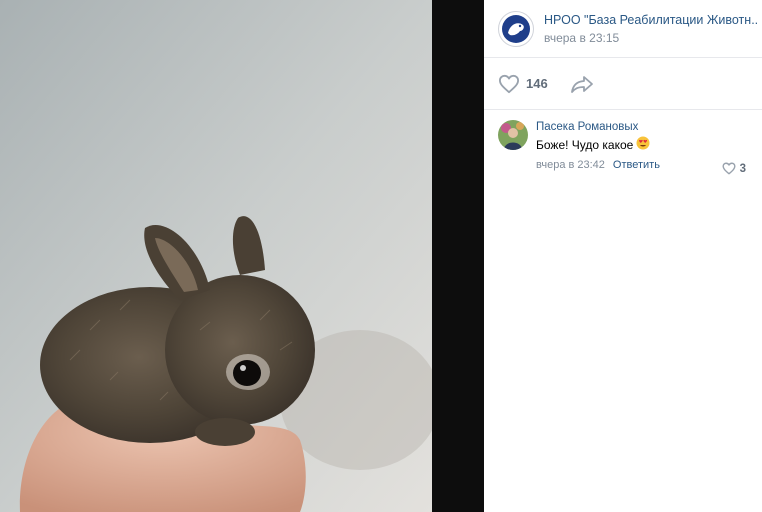  I want to click on group-avatar, so click(516, 28).